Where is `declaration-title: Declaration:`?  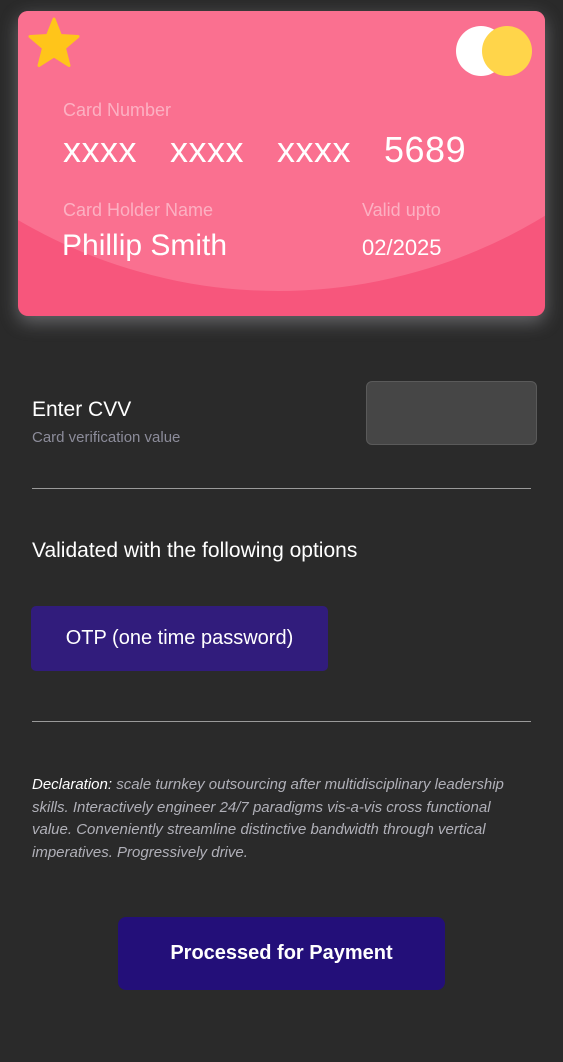 declaration-title: Declaration: is located at coordinates (72, 784).